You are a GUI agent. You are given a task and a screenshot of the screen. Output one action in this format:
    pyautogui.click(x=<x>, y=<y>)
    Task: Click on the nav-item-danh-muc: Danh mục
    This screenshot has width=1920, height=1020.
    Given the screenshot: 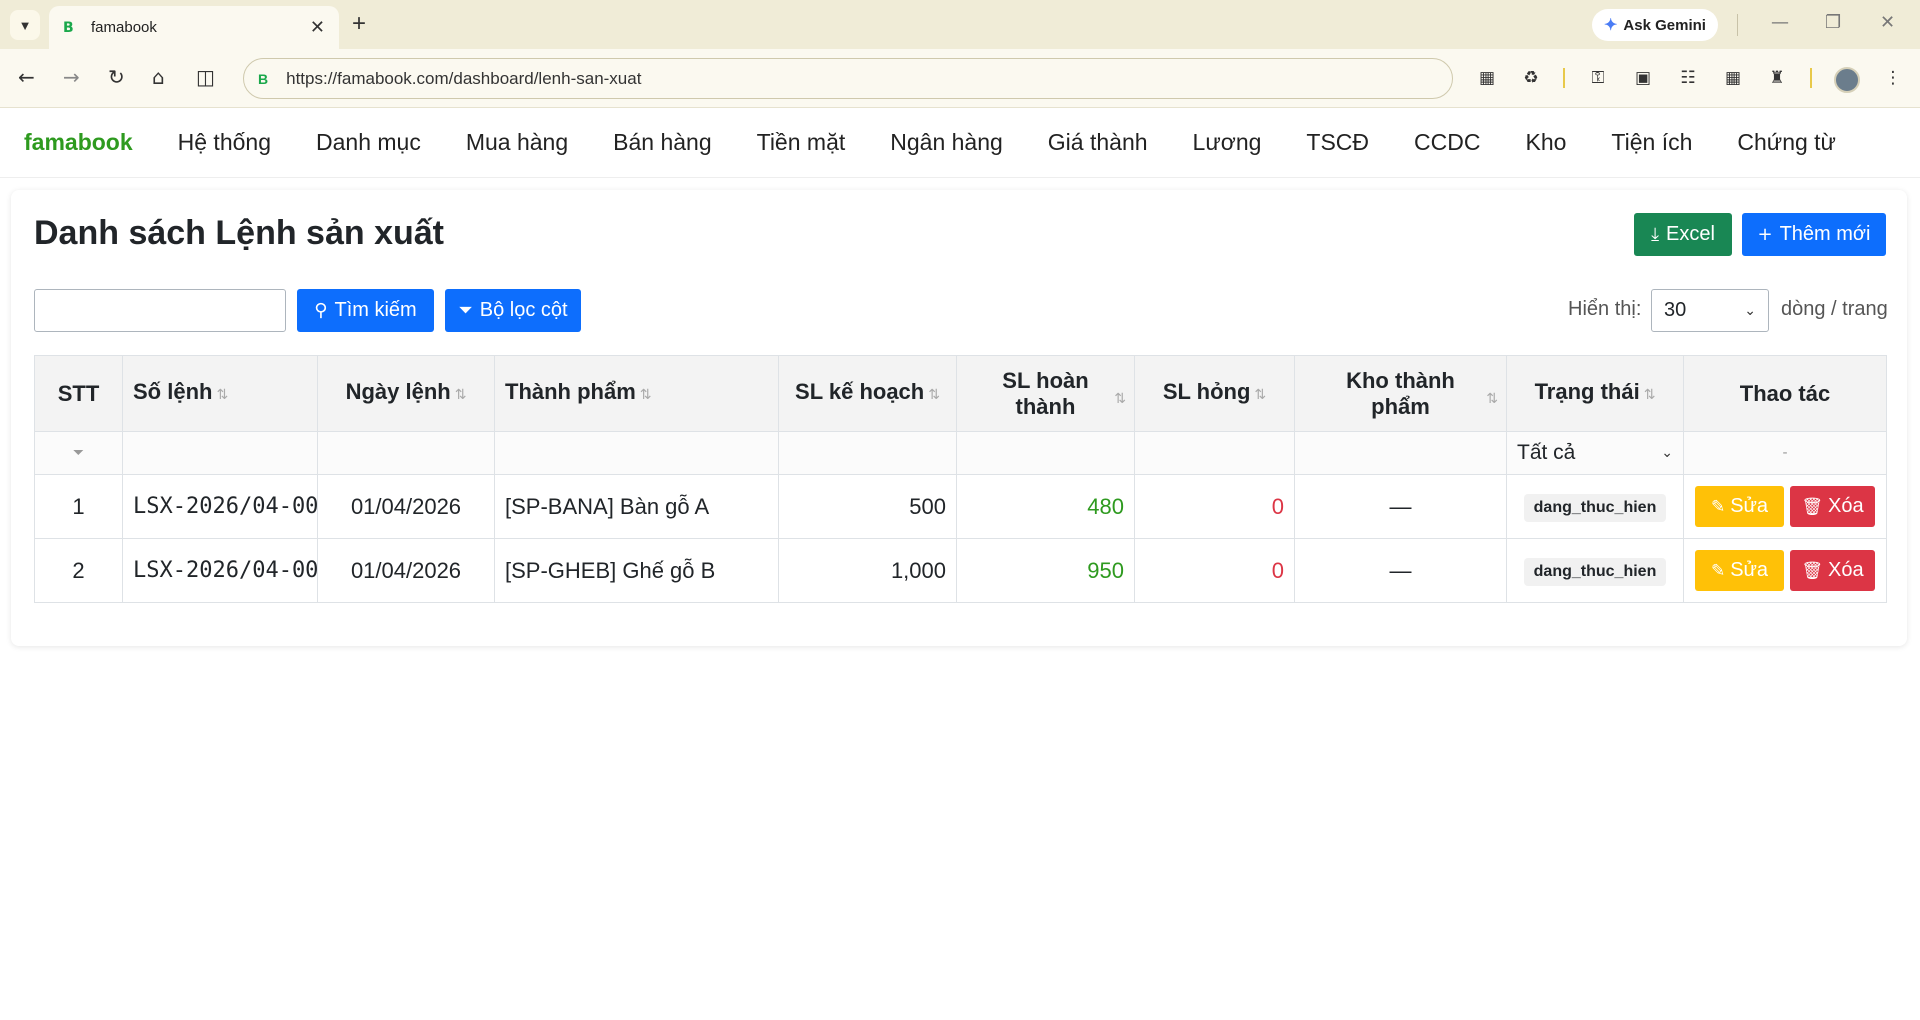 What is the action you would take?
    pyautogui.click(x=368, y=142)
    